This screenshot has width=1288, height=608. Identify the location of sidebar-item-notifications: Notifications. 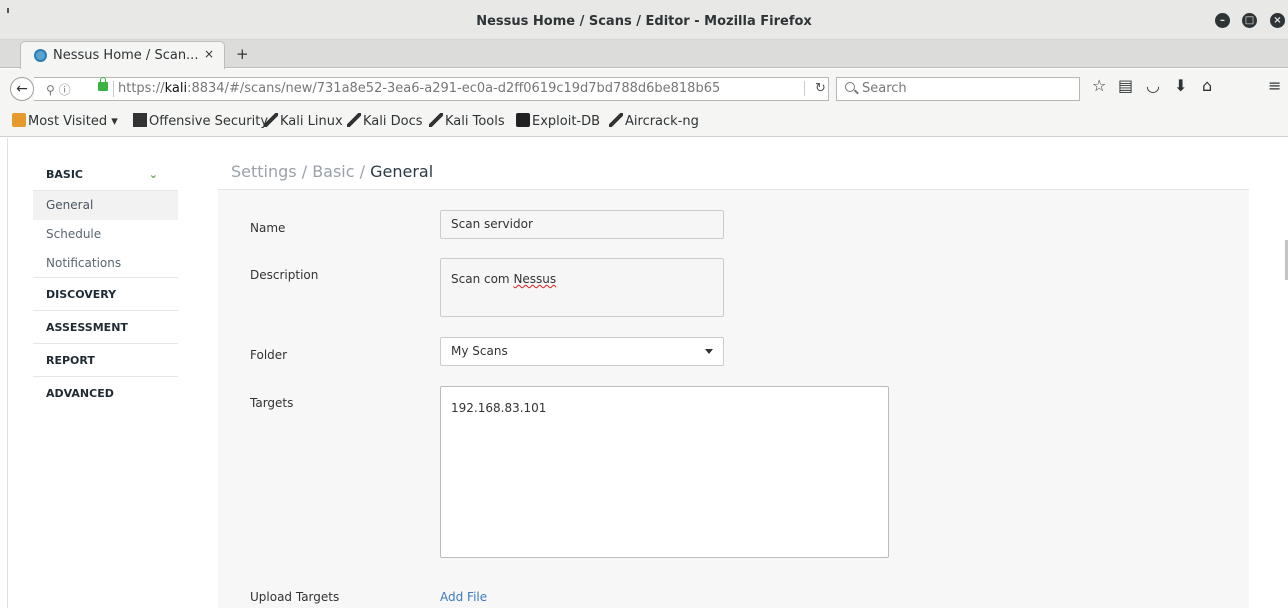
(105, 263).